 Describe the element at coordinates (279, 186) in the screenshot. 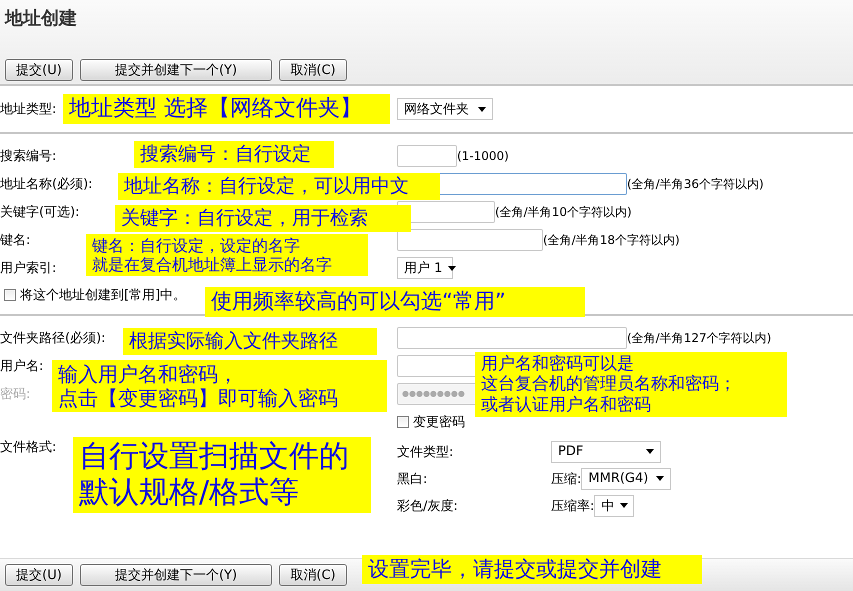

I see `note-tooltip: 地址名称：自行设定，可以用中文` at that location.